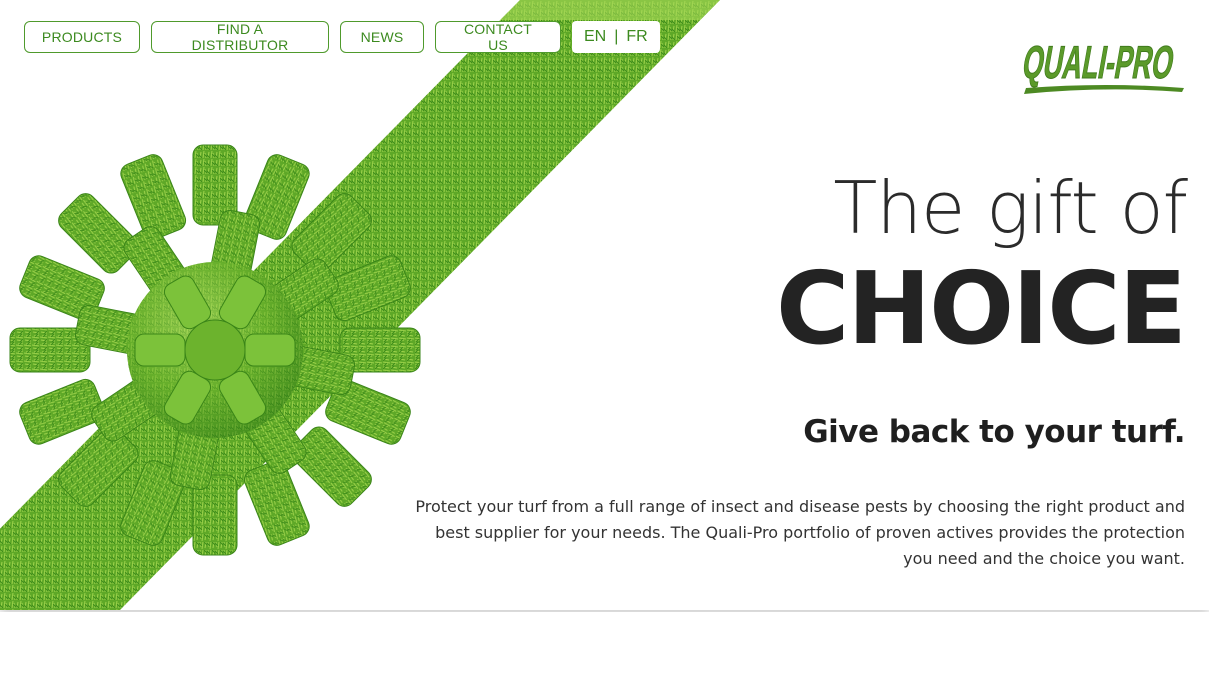 The image size is (1209, 682). What do you see at coordinates (994, 432) in the screenshot?
I see `subheadline: Give back to your turf.` at bounding box center [994, 432].